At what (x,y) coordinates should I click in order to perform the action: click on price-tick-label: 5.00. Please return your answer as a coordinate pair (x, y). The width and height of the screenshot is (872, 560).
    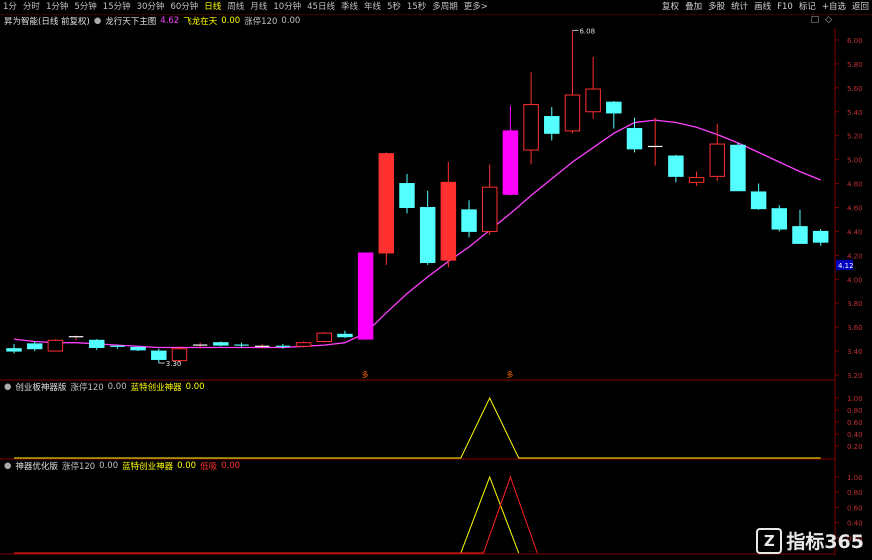
    Looking at the image, I should click on (855, 161).